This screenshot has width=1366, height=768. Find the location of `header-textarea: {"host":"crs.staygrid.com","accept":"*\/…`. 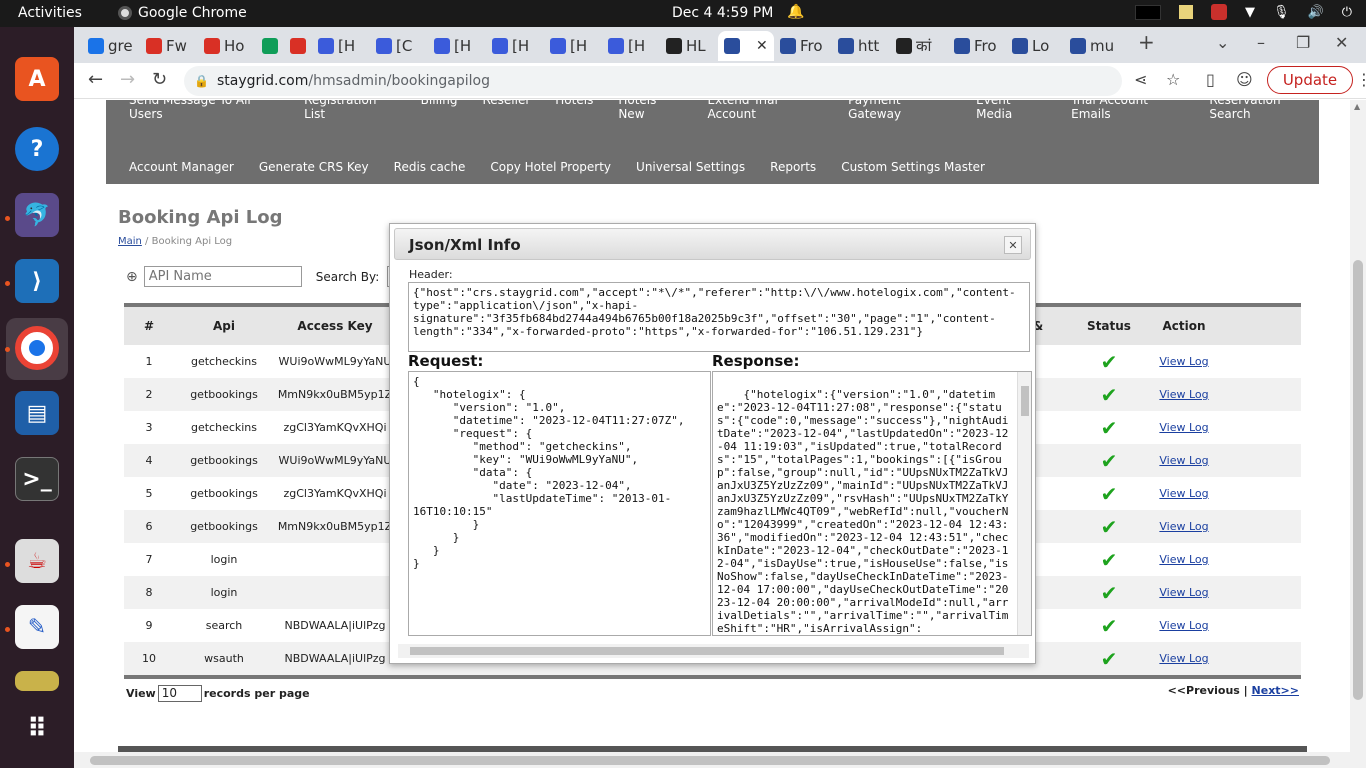

header-textarea: {"host":"crs.staygrid.com","accept":"*\/… is located at coordinates (719, 317).